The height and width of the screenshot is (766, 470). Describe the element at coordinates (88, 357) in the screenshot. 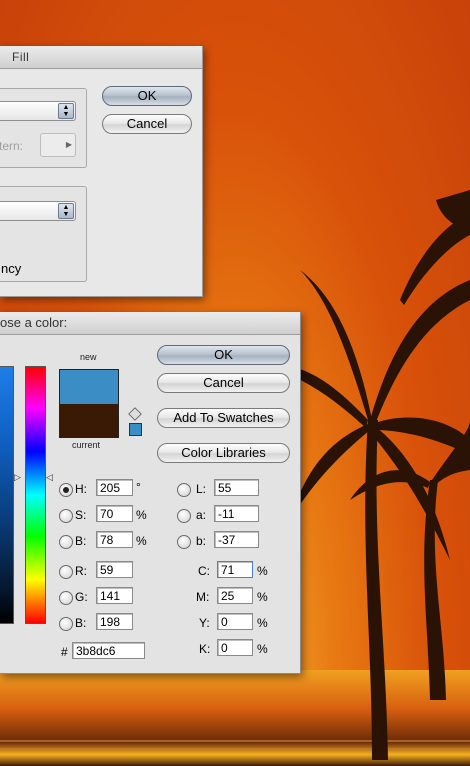

I see `new-color-label: new` at that location.